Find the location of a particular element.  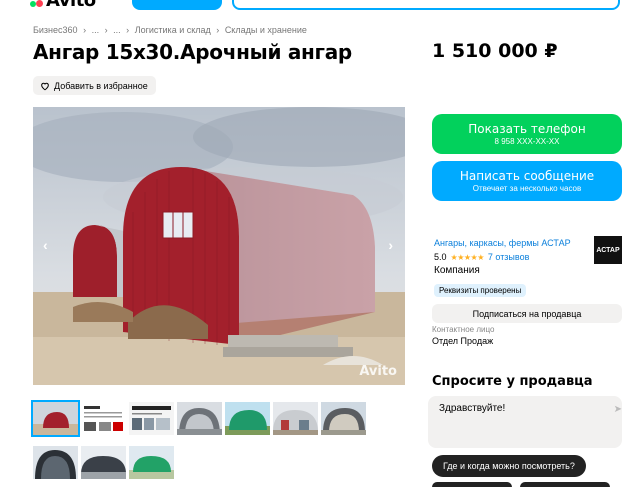

breadcrumb-item: Бизнес360 is located at coordinates (55, 30).